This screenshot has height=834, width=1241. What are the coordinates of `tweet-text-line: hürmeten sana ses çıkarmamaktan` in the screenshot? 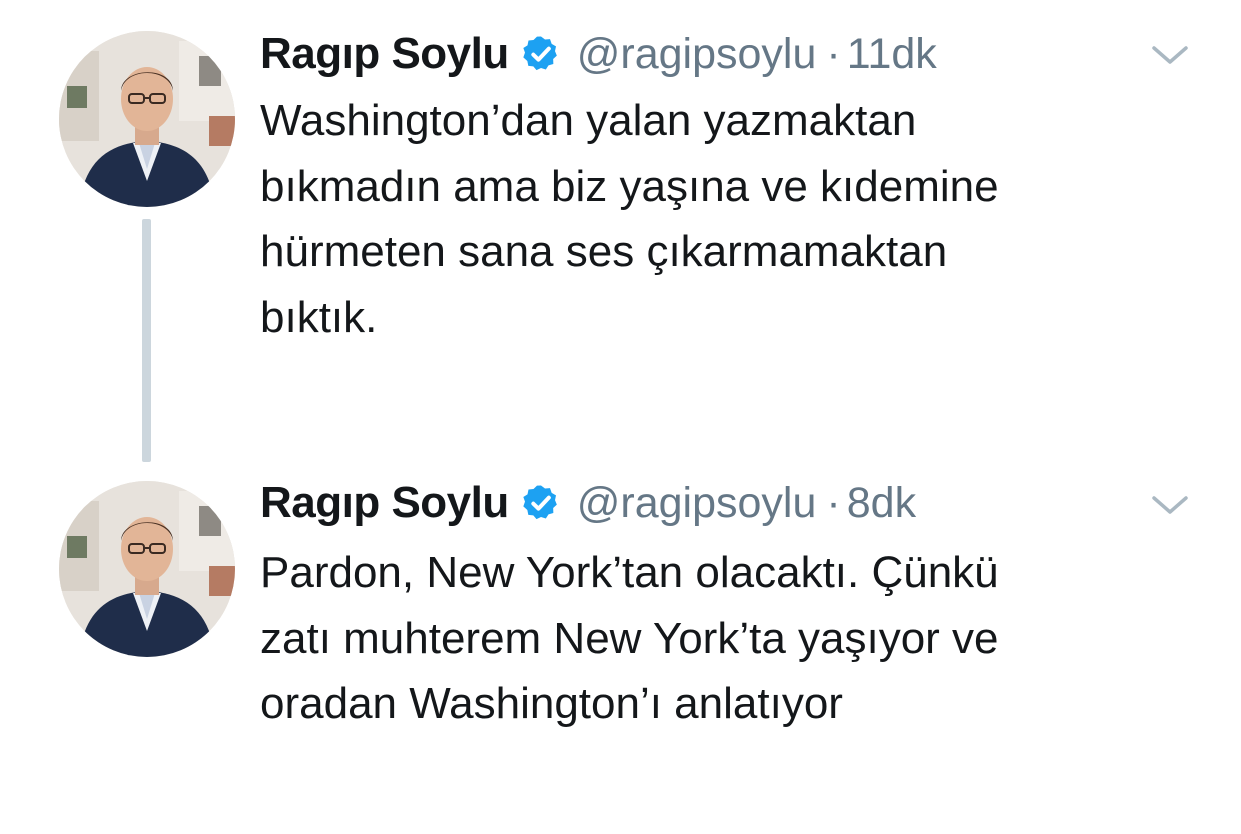 It's located at (604, 251).